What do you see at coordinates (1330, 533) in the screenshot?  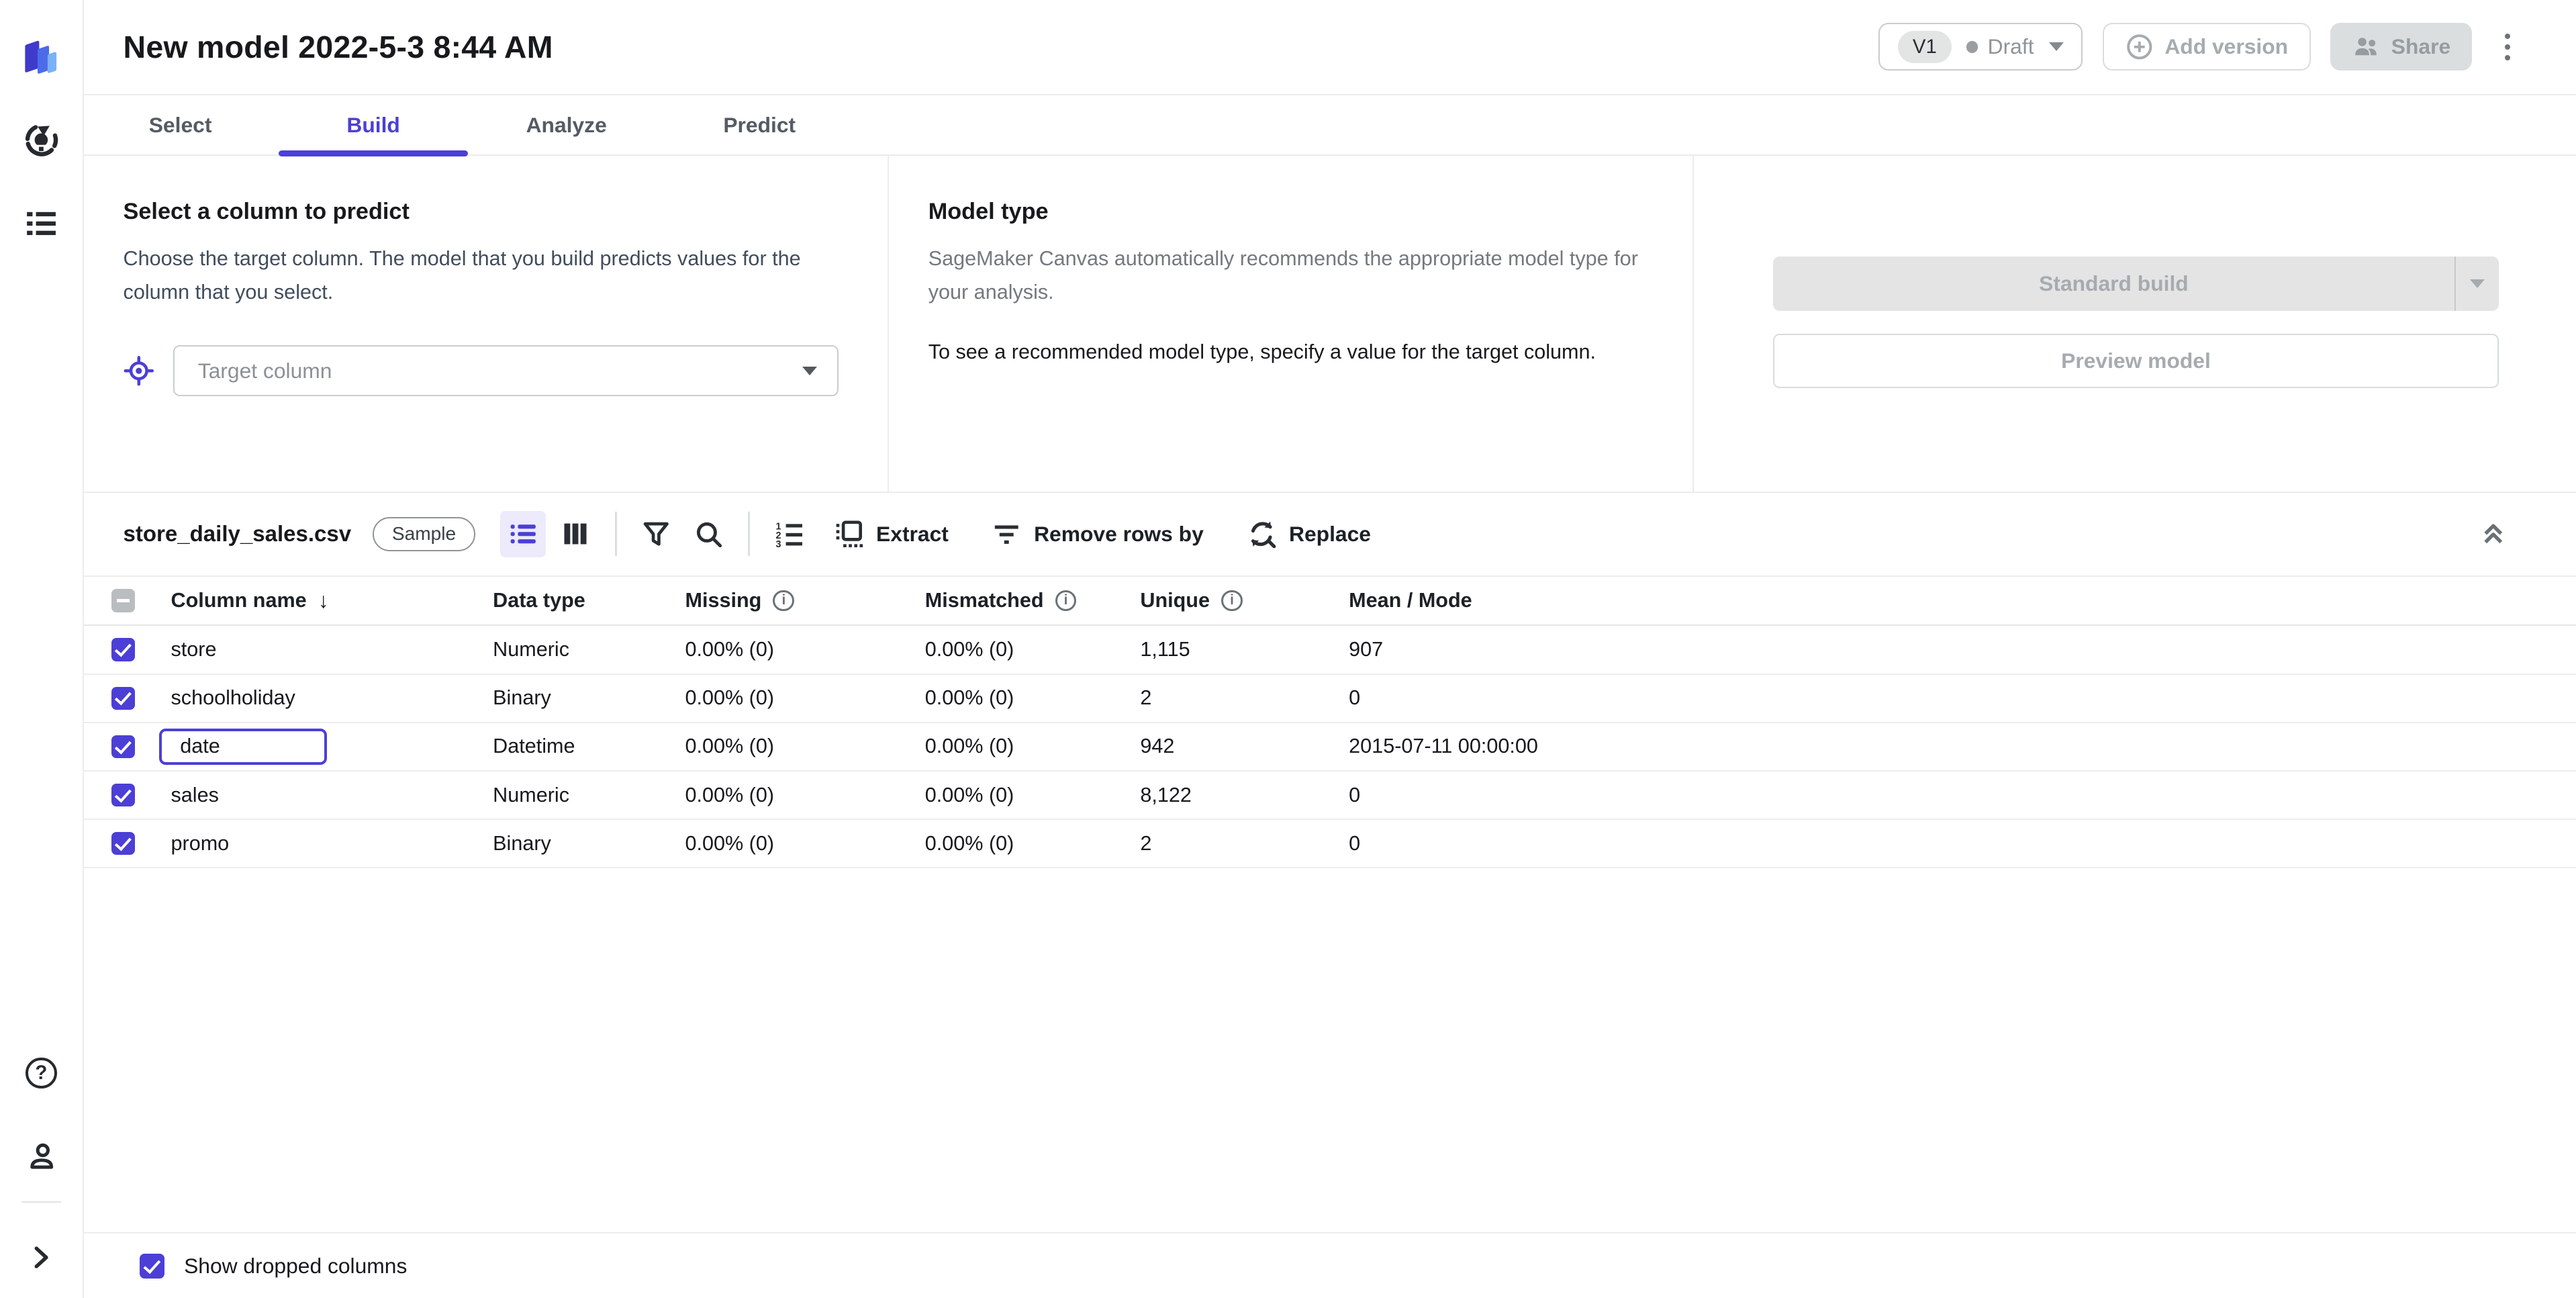 I see `replace-label: Replace` at bounding box center [1330, 533].